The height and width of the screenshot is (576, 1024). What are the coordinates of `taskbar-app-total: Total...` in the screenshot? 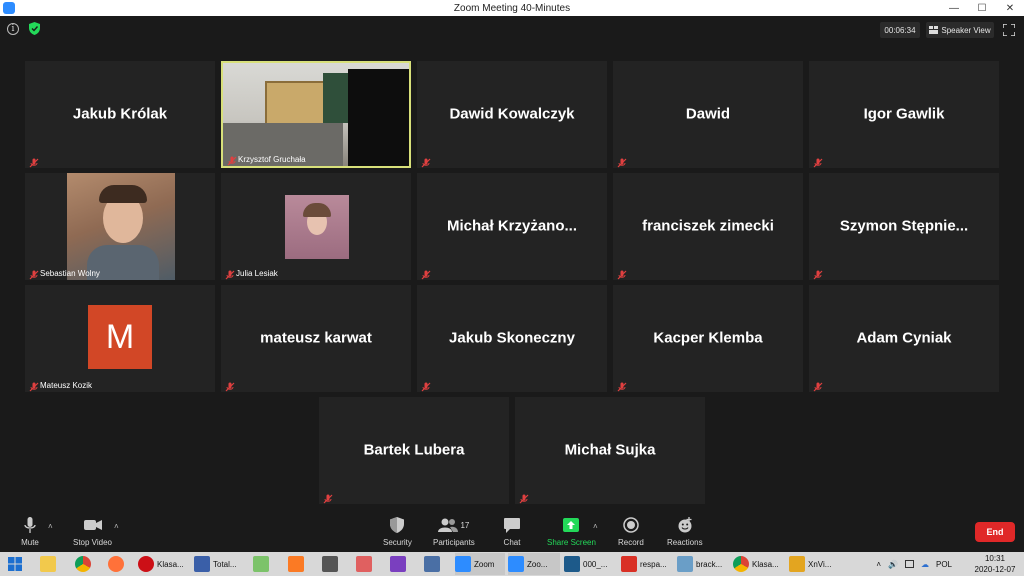 It's located at (220, 564).